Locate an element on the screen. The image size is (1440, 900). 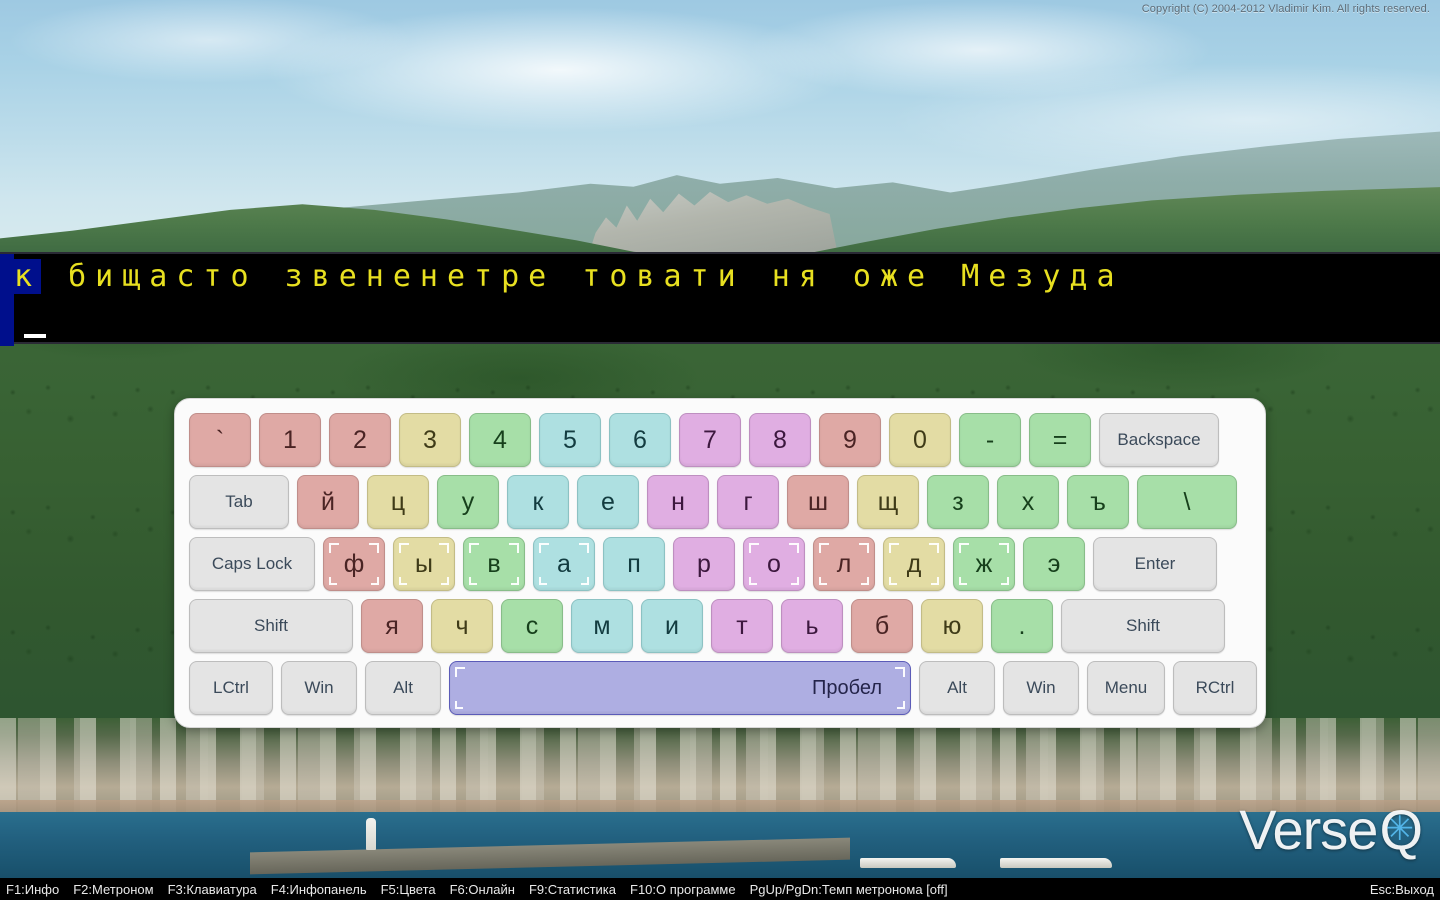
keyboard-row: LCtrl Win Alt Пробел Alt Win Menu RCtrl is located at coordinates (723, 688).